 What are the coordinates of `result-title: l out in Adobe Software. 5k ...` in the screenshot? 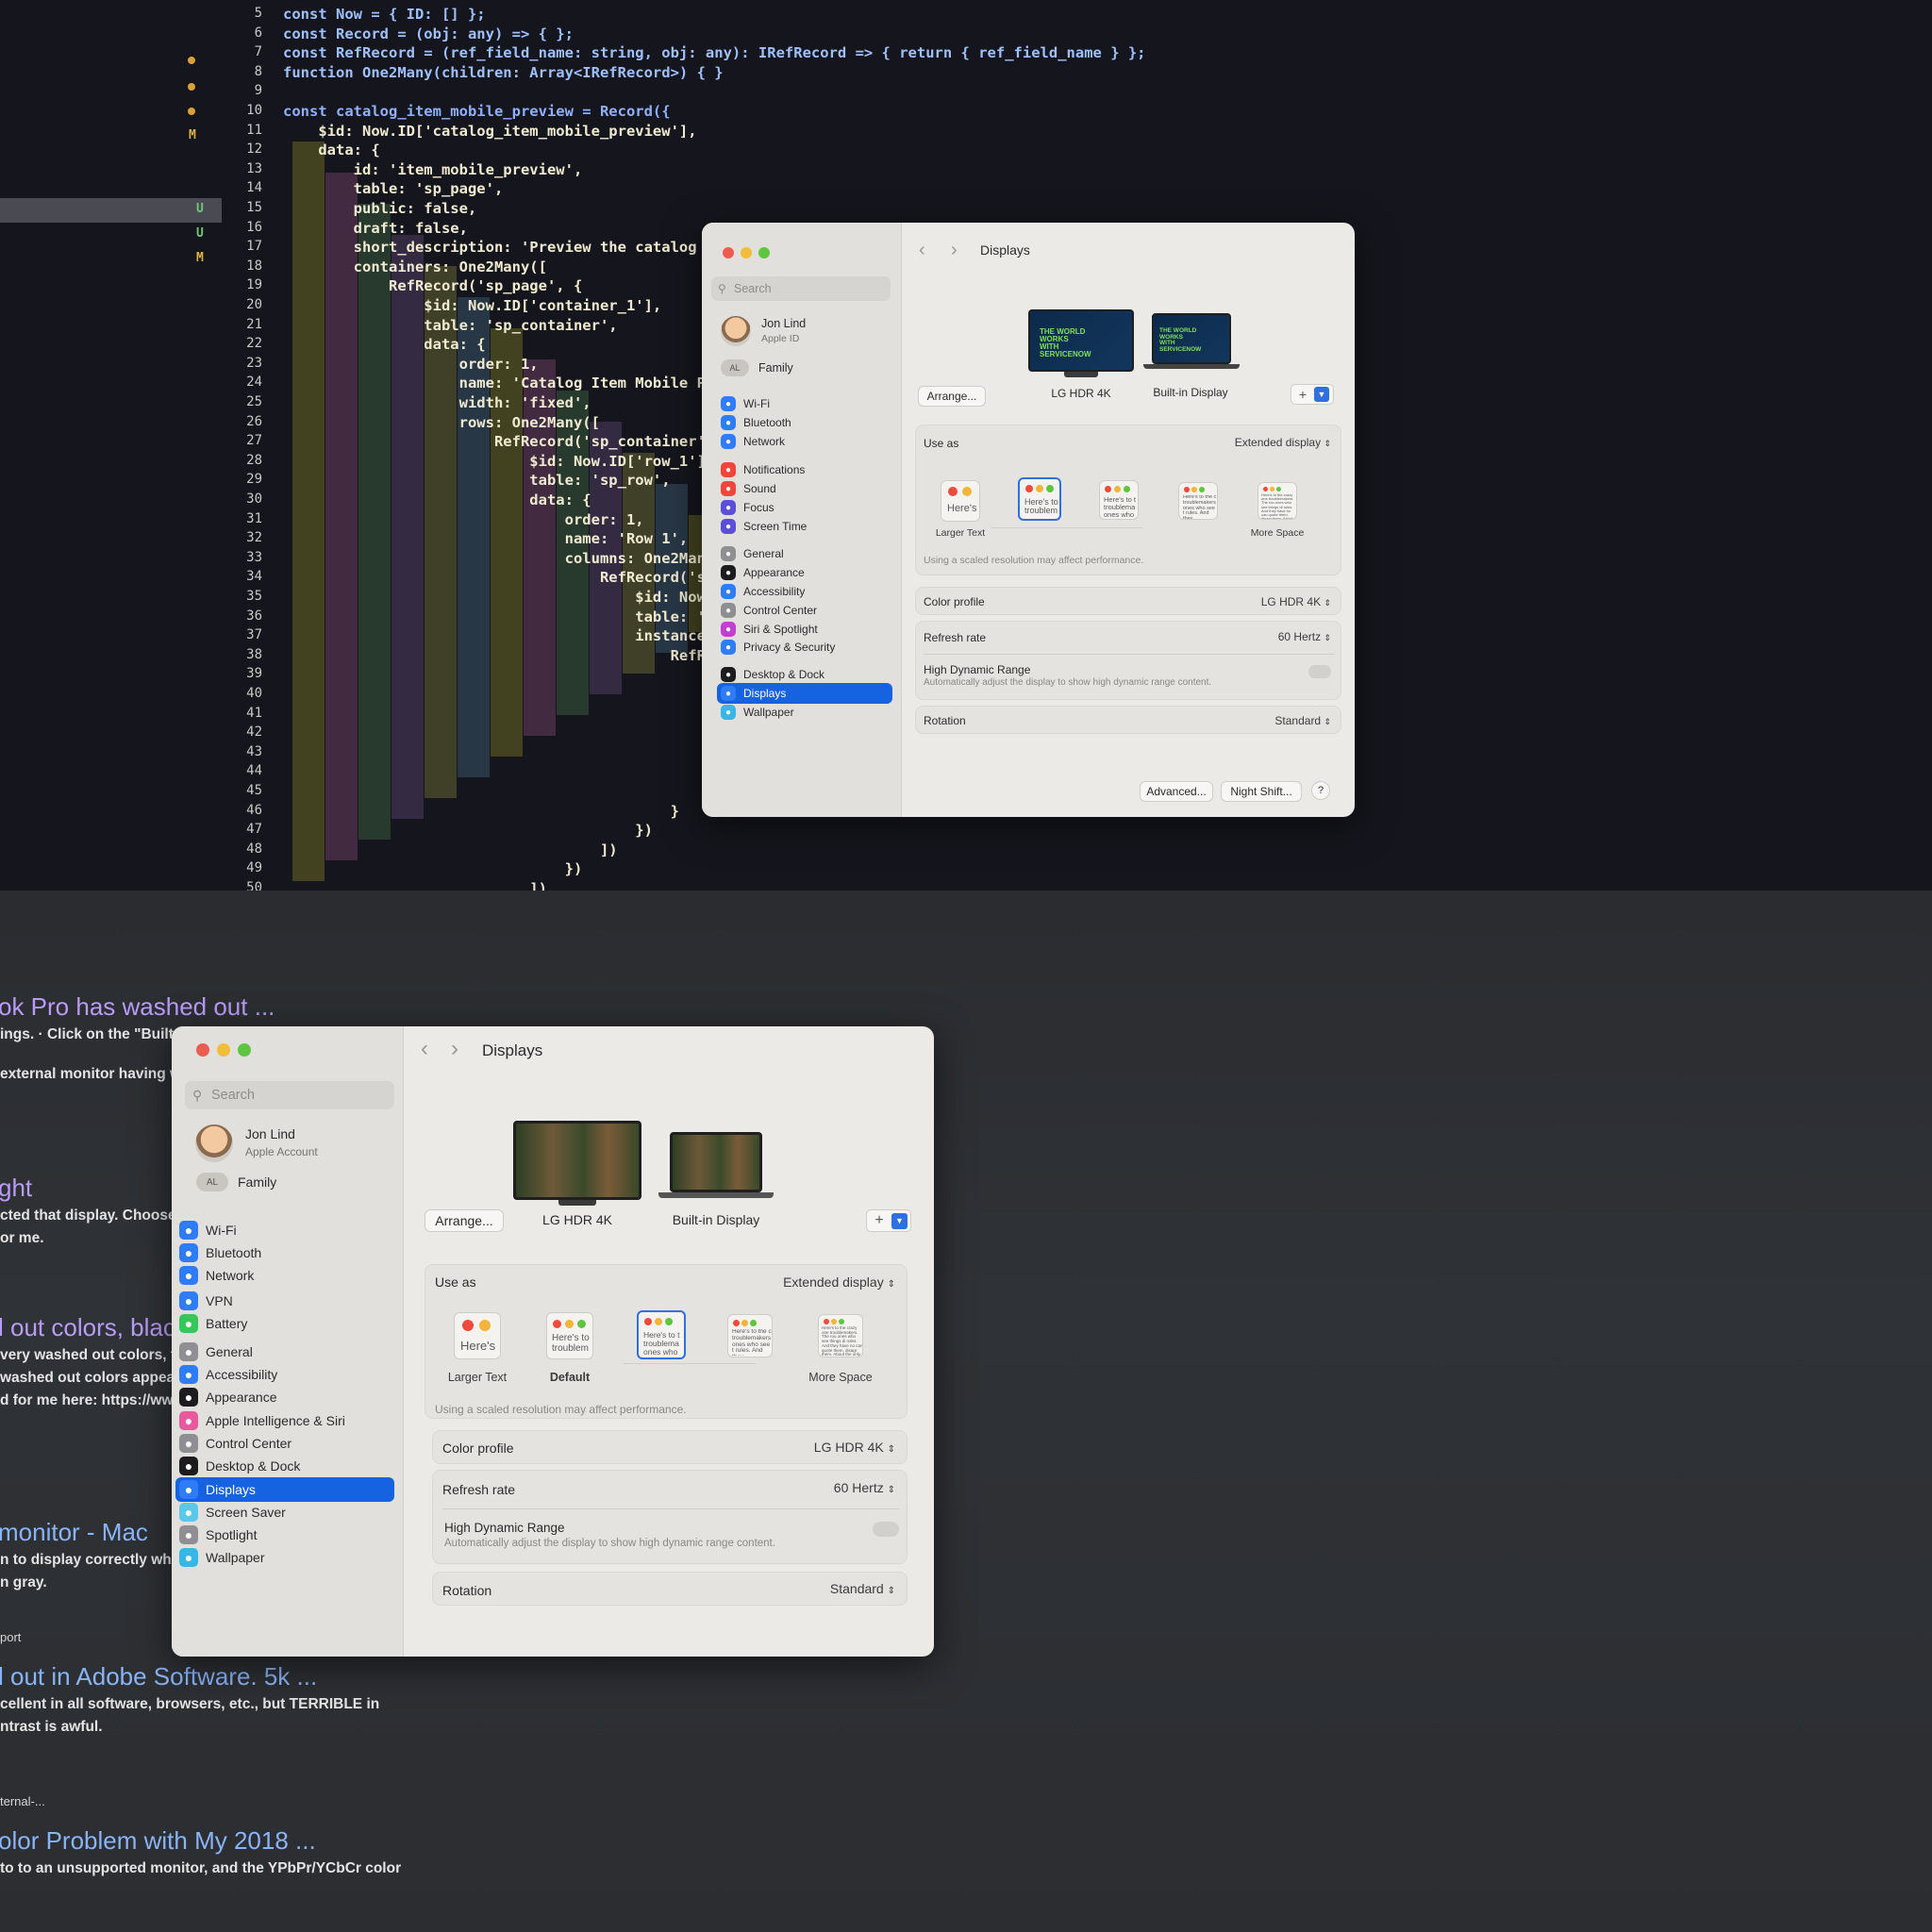 It's located at (159, 1677).